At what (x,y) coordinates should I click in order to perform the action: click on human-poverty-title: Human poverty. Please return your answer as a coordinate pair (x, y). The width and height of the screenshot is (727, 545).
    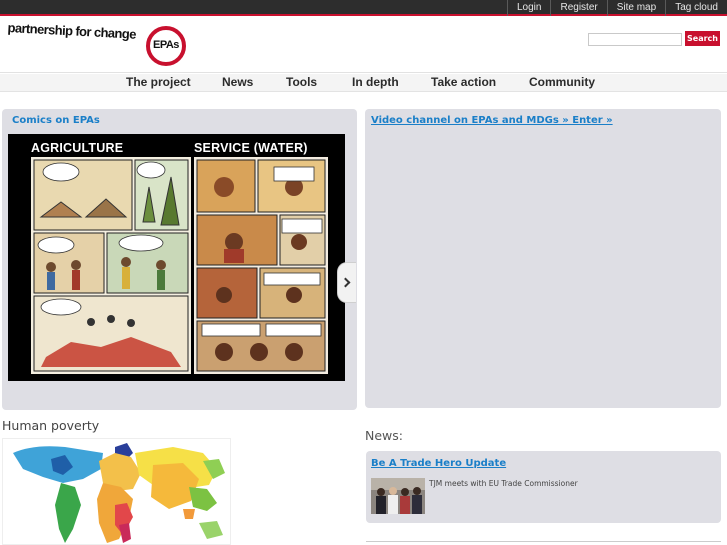
    Looking at the image, I should click on (51, 425).